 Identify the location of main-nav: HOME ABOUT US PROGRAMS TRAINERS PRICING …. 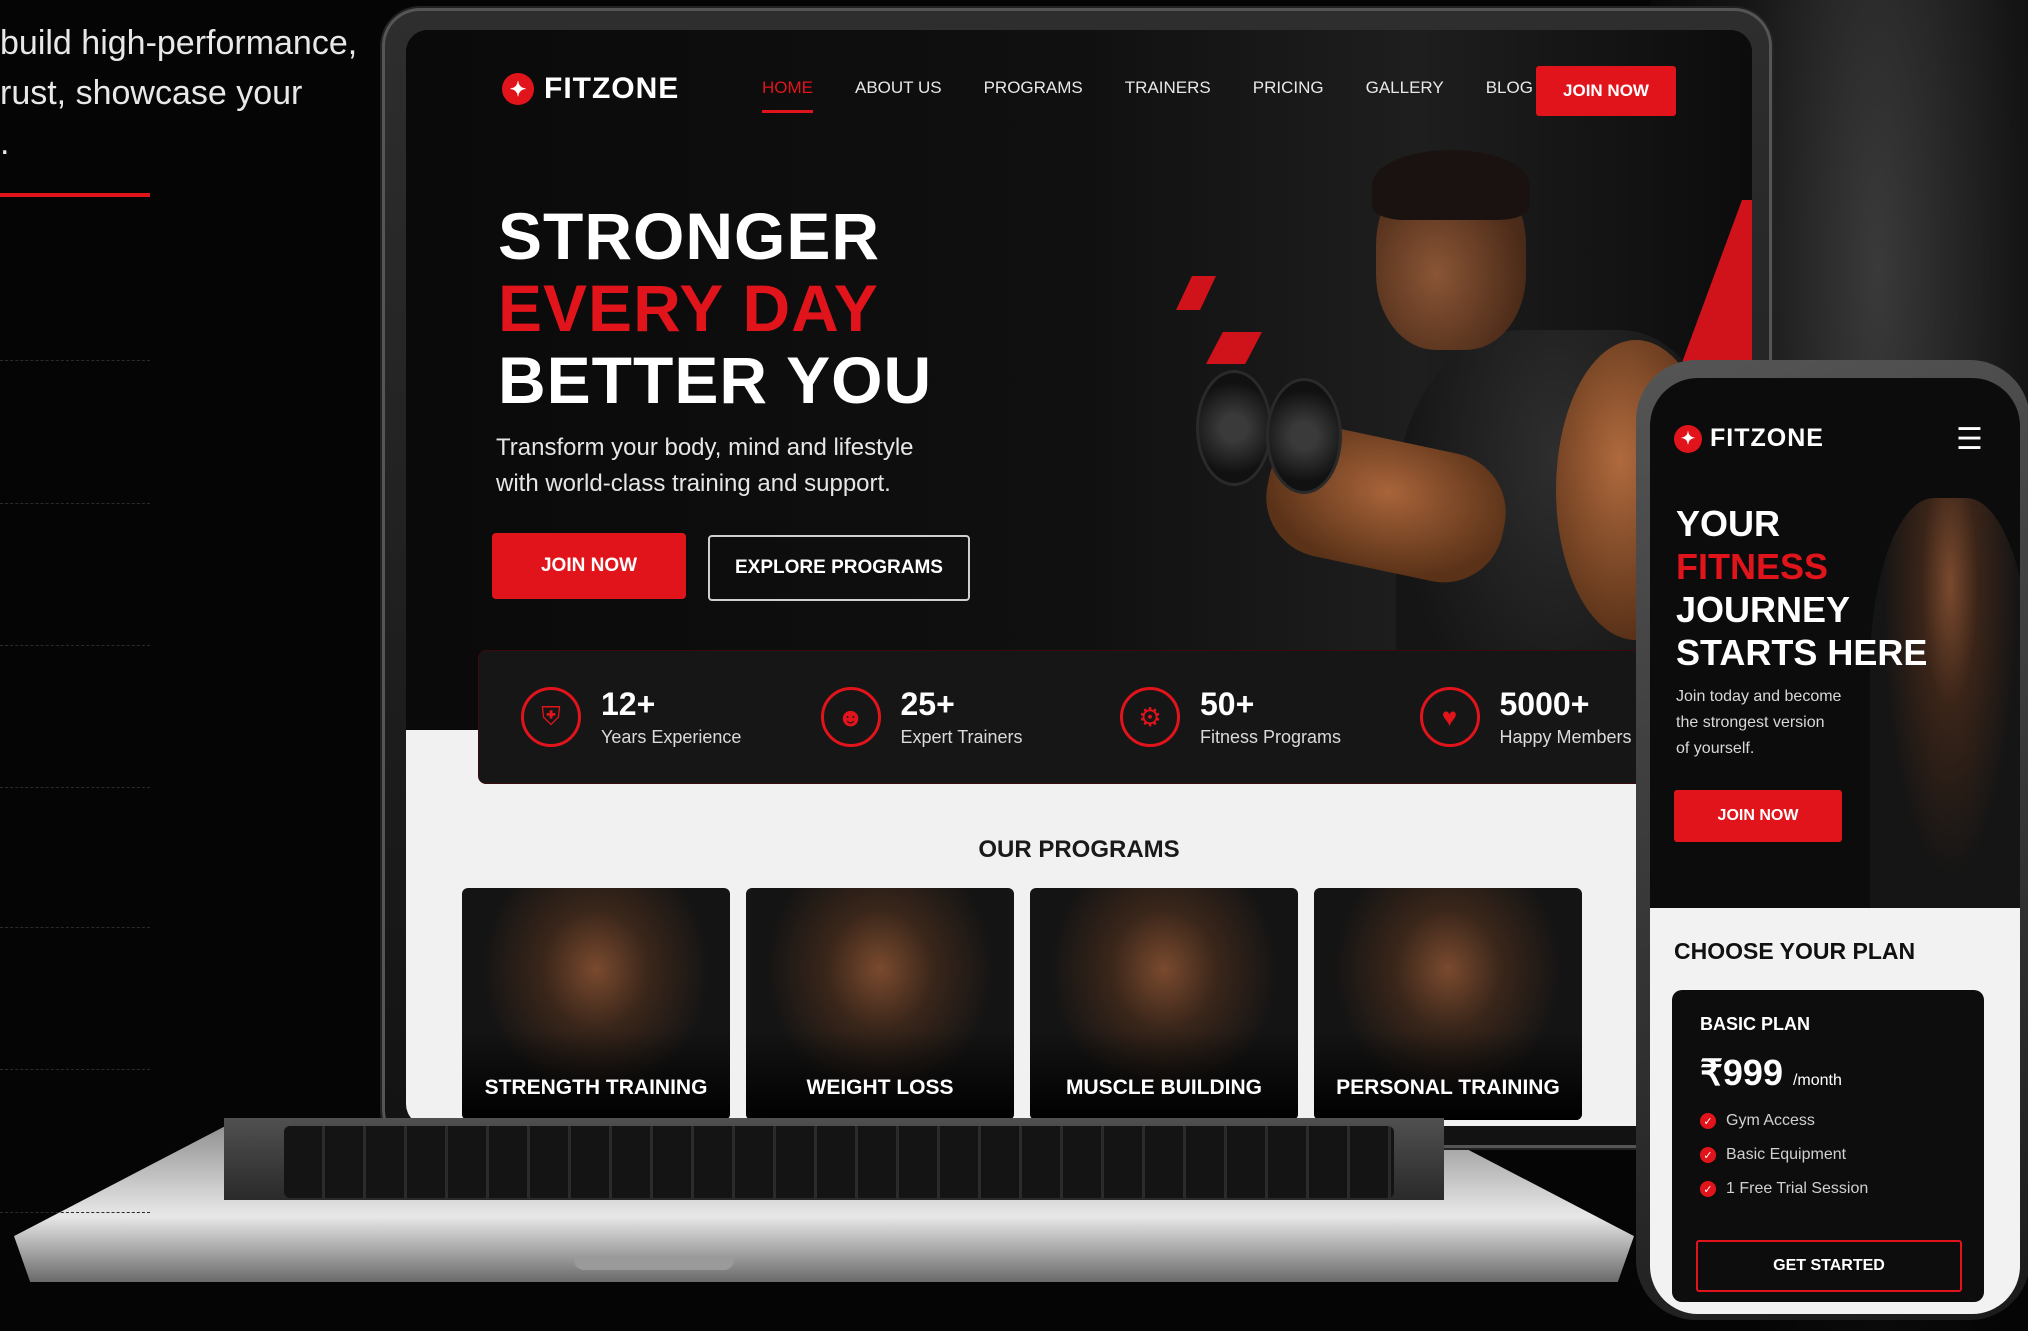
(1168, 95).